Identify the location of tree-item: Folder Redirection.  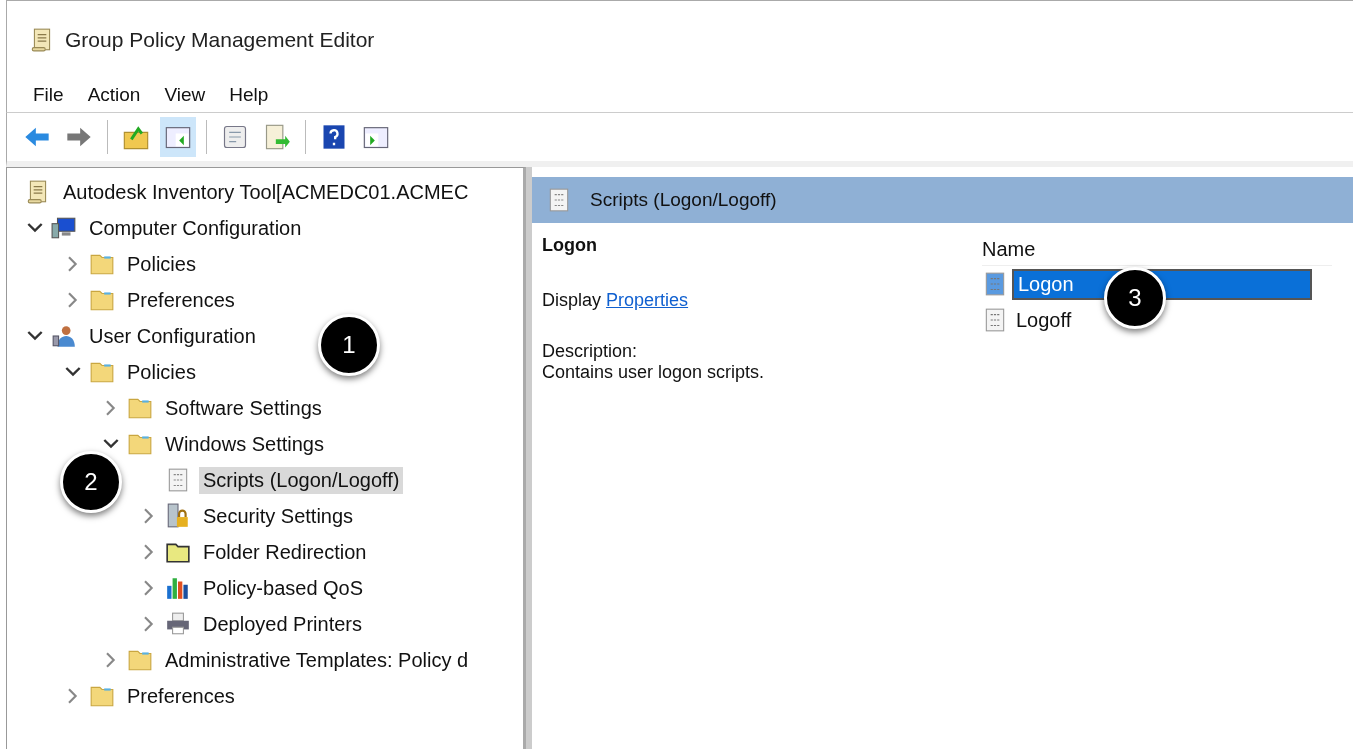
(285, 552).